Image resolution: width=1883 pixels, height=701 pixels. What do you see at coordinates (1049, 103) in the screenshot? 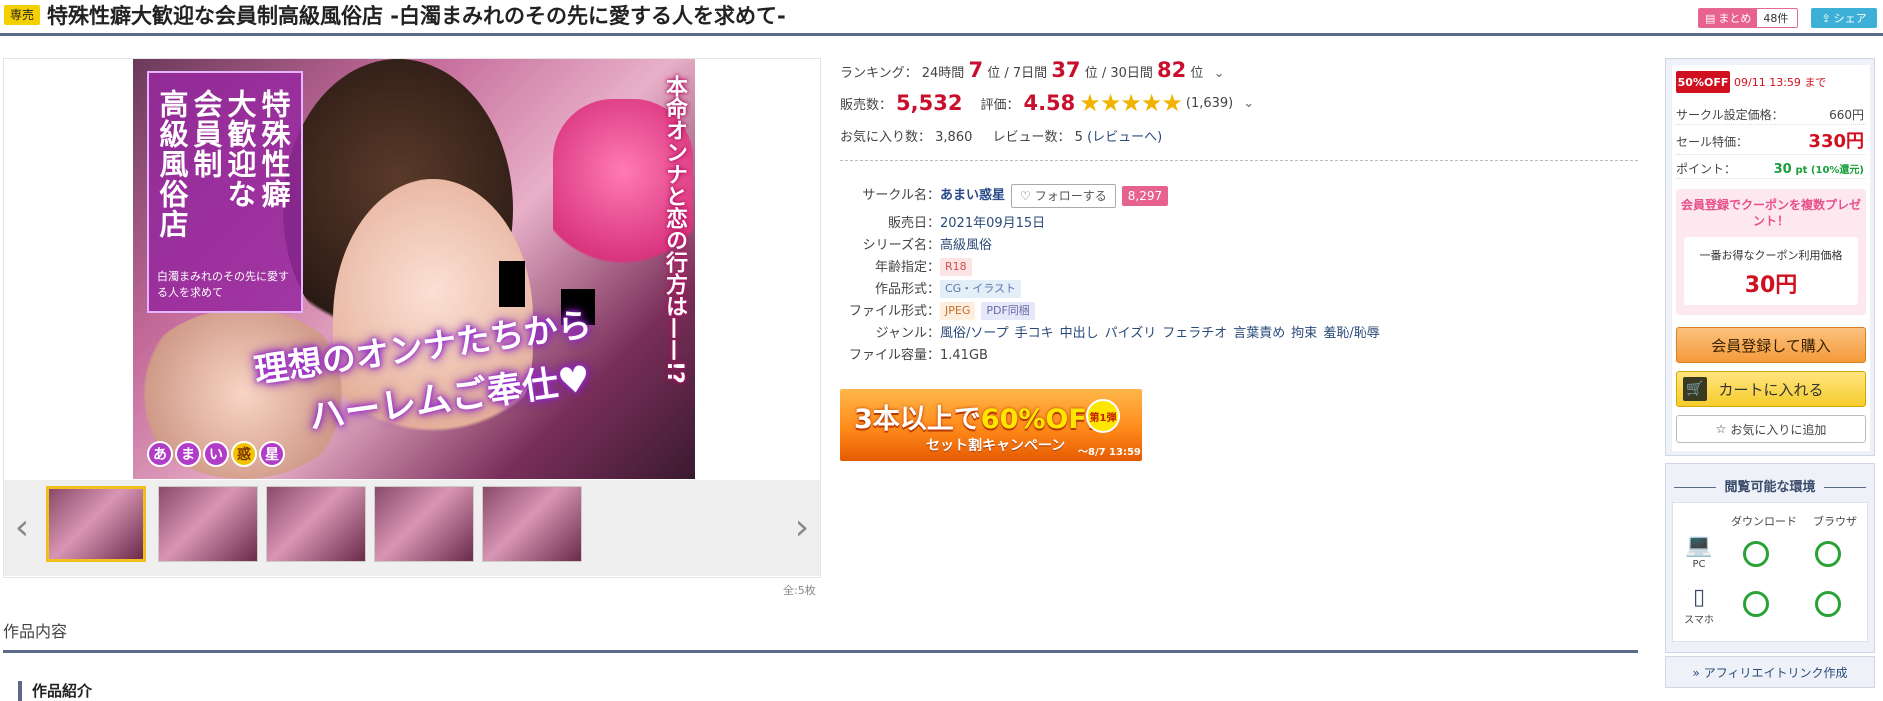
I see `rating-value: 4.58` at bounding box center [1049, 103].